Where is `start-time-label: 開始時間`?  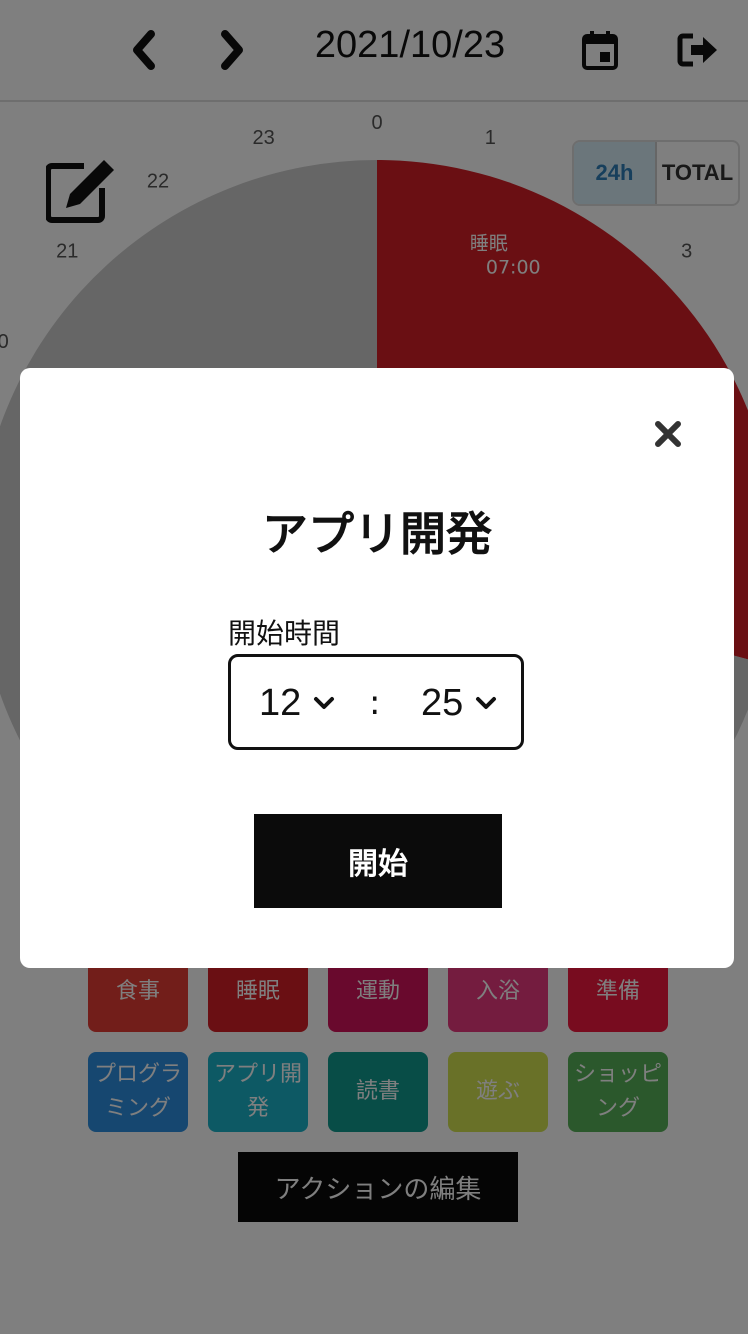 start-time-label: 開始時間 is located at coordinates (284, 633).